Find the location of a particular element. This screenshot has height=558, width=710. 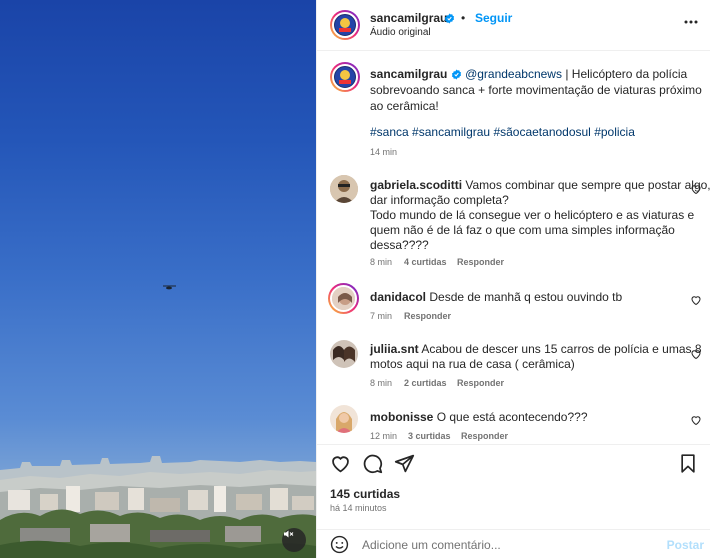

comment-text: O que está acontecendo??? is located at coordinates (512, 417).